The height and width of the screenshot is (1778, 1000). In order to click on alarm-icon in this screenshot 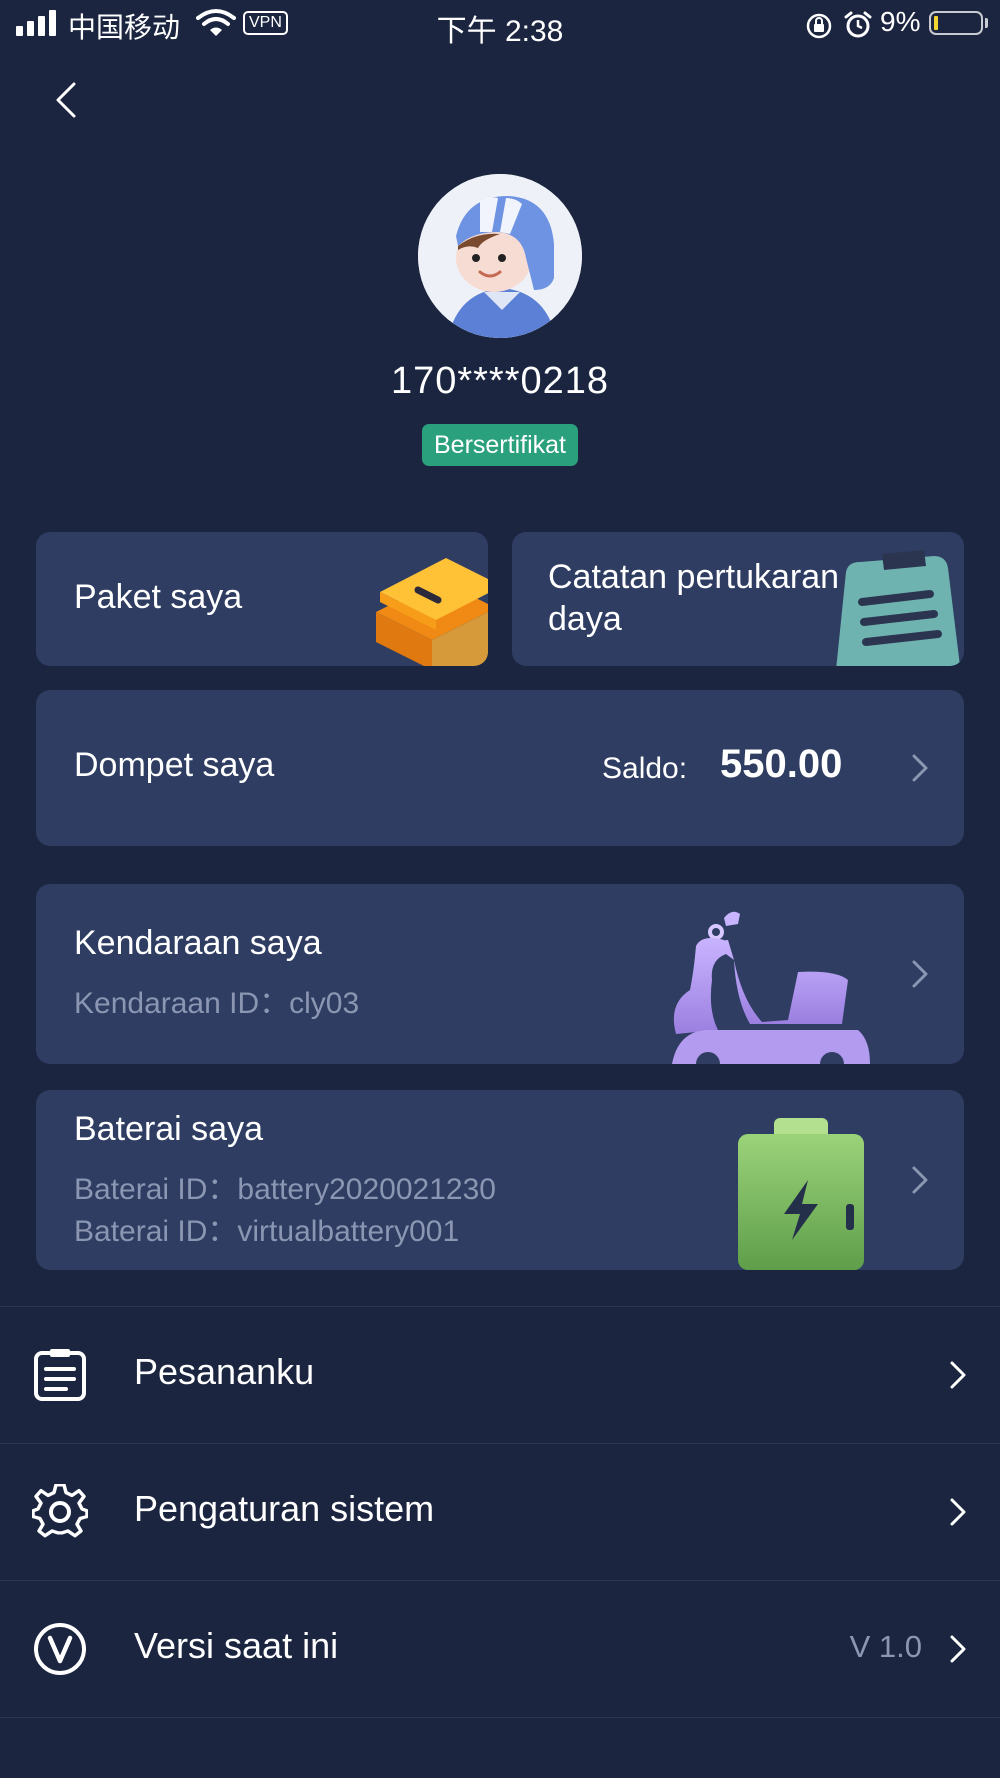, I will do `click(858, 28)`.